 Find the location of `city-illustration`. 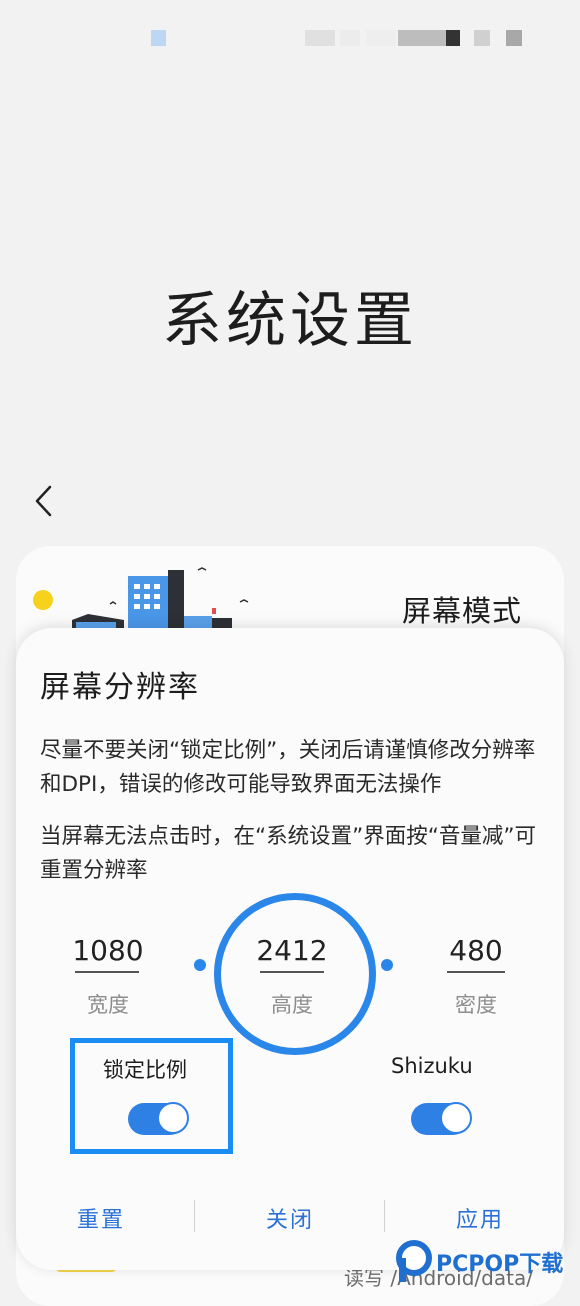

city-illustration is located at coordinates (141, 599).